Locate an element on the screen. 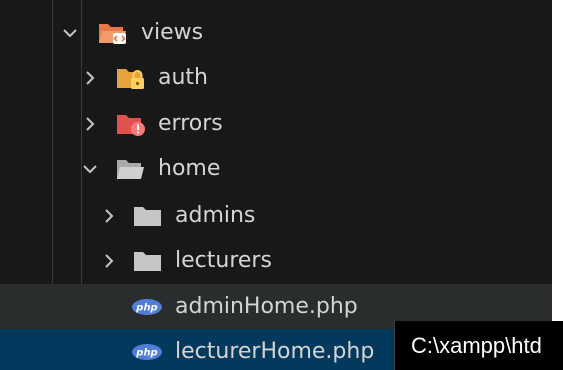 This screenshot has height=370, width=563. tree-item-label: adminHome.php is located at coordinates (266, 306).